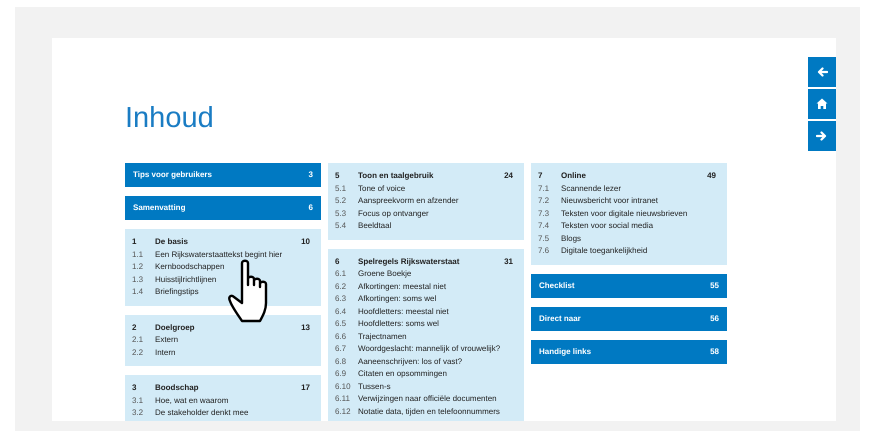  What do you see at coordinates (385, 274) in the screenshot?
I see `item-link: Groene Boekje` at bounding box center [385, 274].